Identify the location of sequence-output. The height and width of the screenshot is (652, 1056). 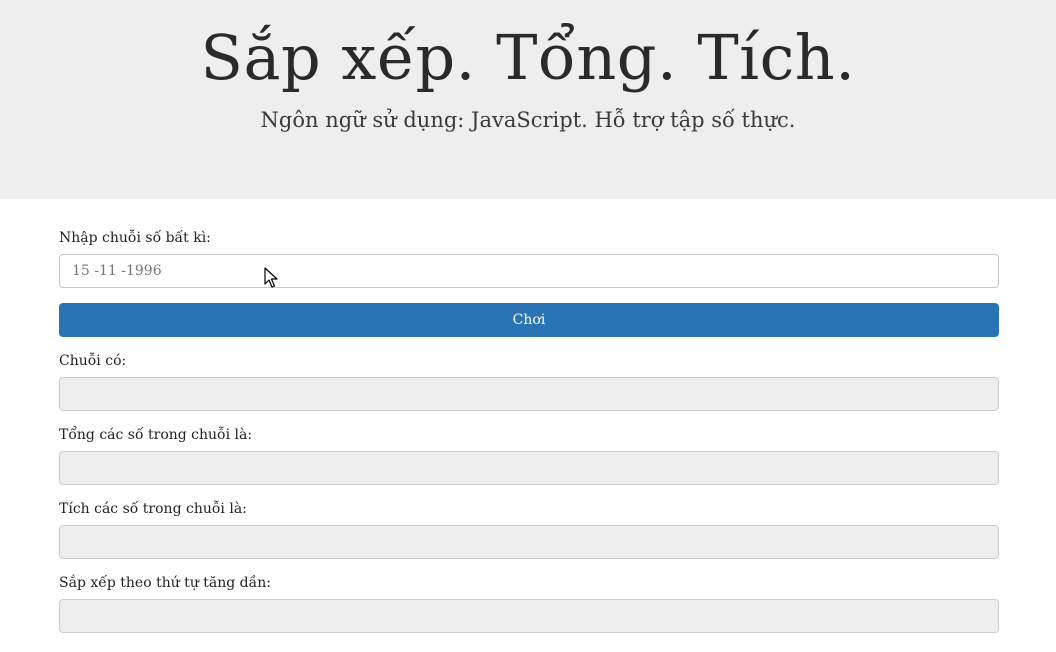
(529, 394).